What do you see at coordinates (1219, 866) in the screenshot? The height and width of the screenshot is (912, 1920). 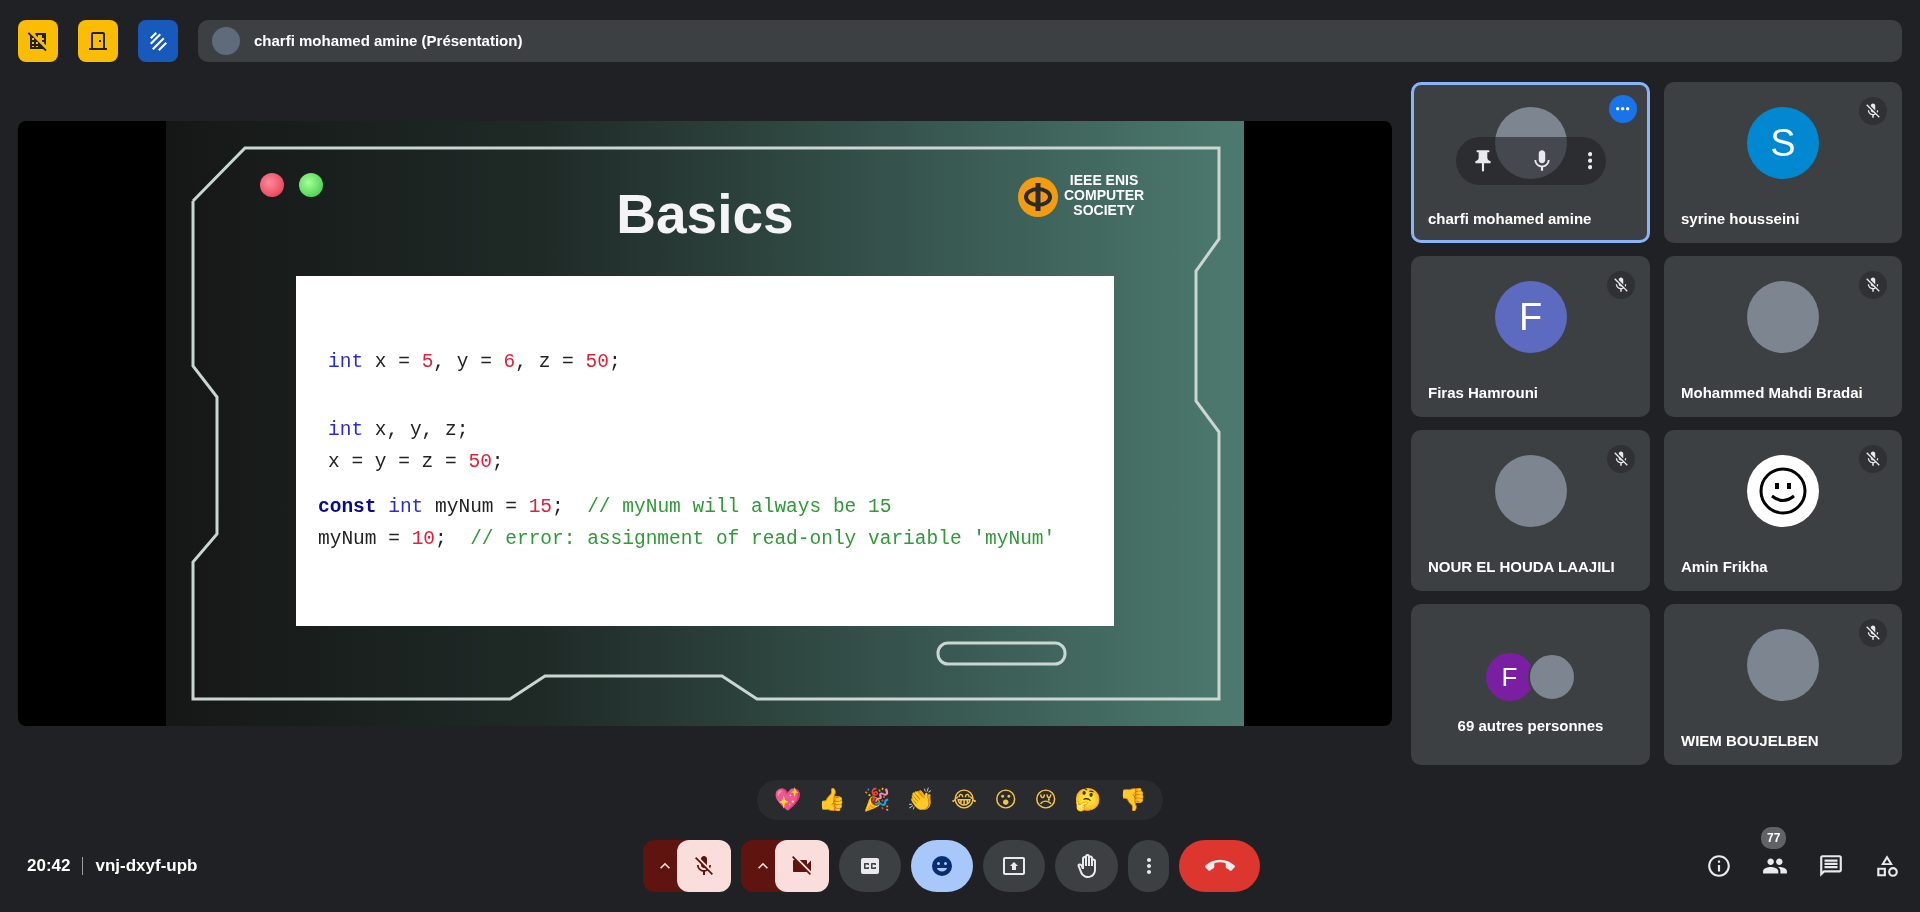 I see `leave-call-button` at bounding box center [1219, 866].